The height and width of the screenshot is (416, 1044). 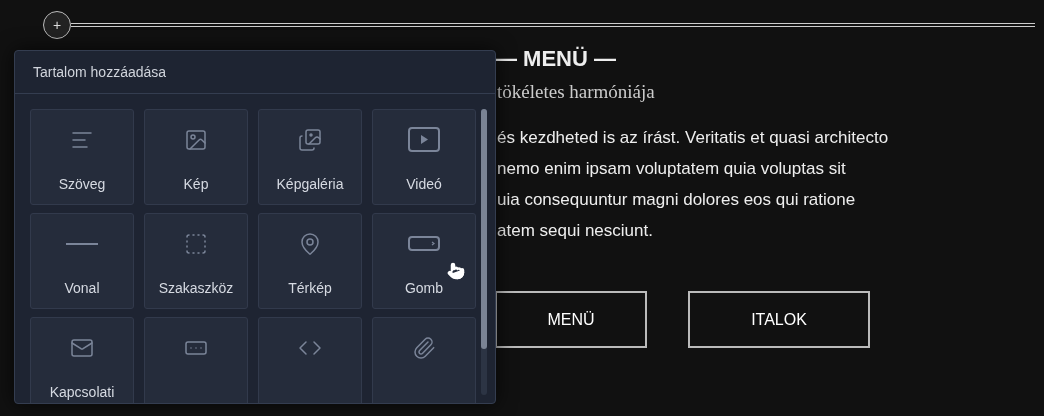 What do you see at coordinates (677, 200) in the screenshot?
I see `paragraph-line: uia consequuntur magni dolores eos qui ratione` at bounding box center [677, 200].